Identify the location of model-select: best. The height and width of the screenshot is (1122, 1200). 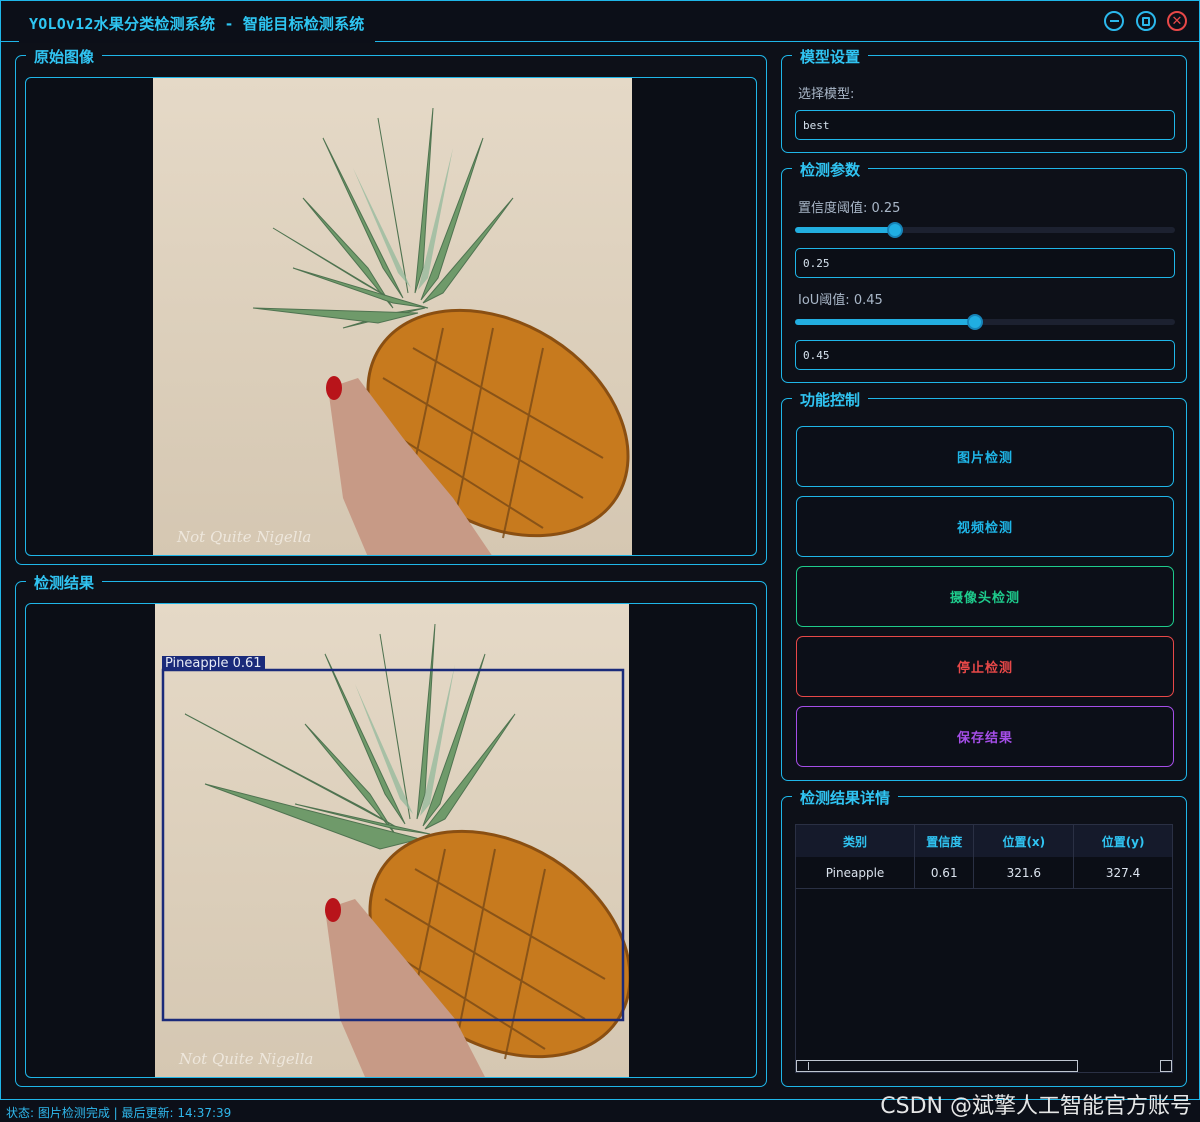
(985, 125).